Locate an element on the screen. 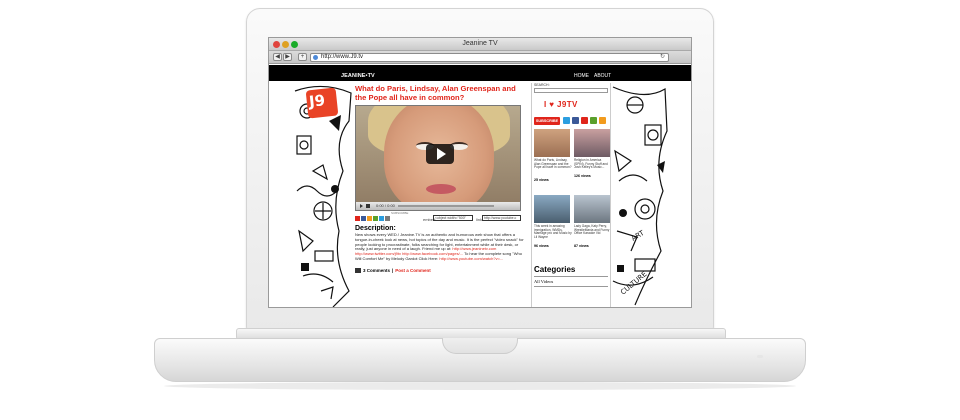  video-thumb-views: 87 views is located at coordinates (581, 246).